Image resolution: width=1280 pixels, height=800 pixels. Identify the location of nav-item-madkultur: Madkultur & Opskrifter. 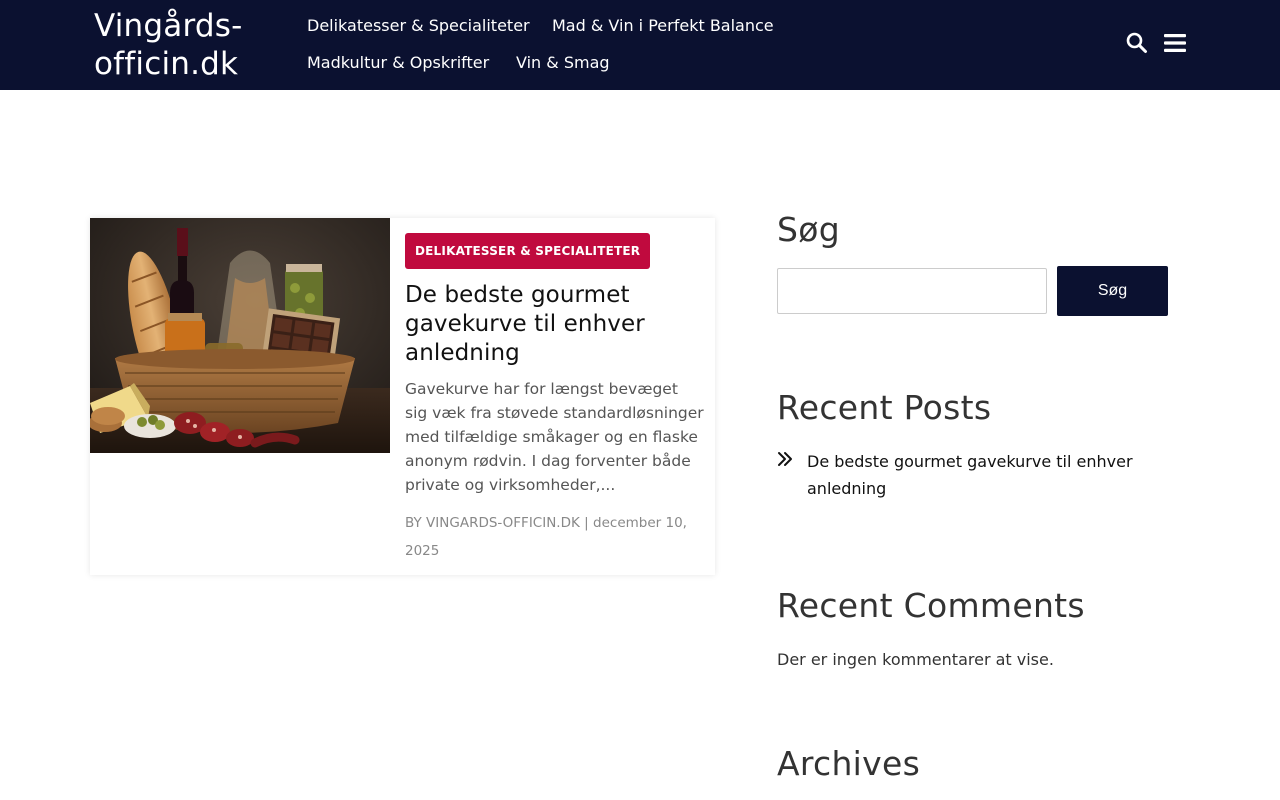
(398, 63).